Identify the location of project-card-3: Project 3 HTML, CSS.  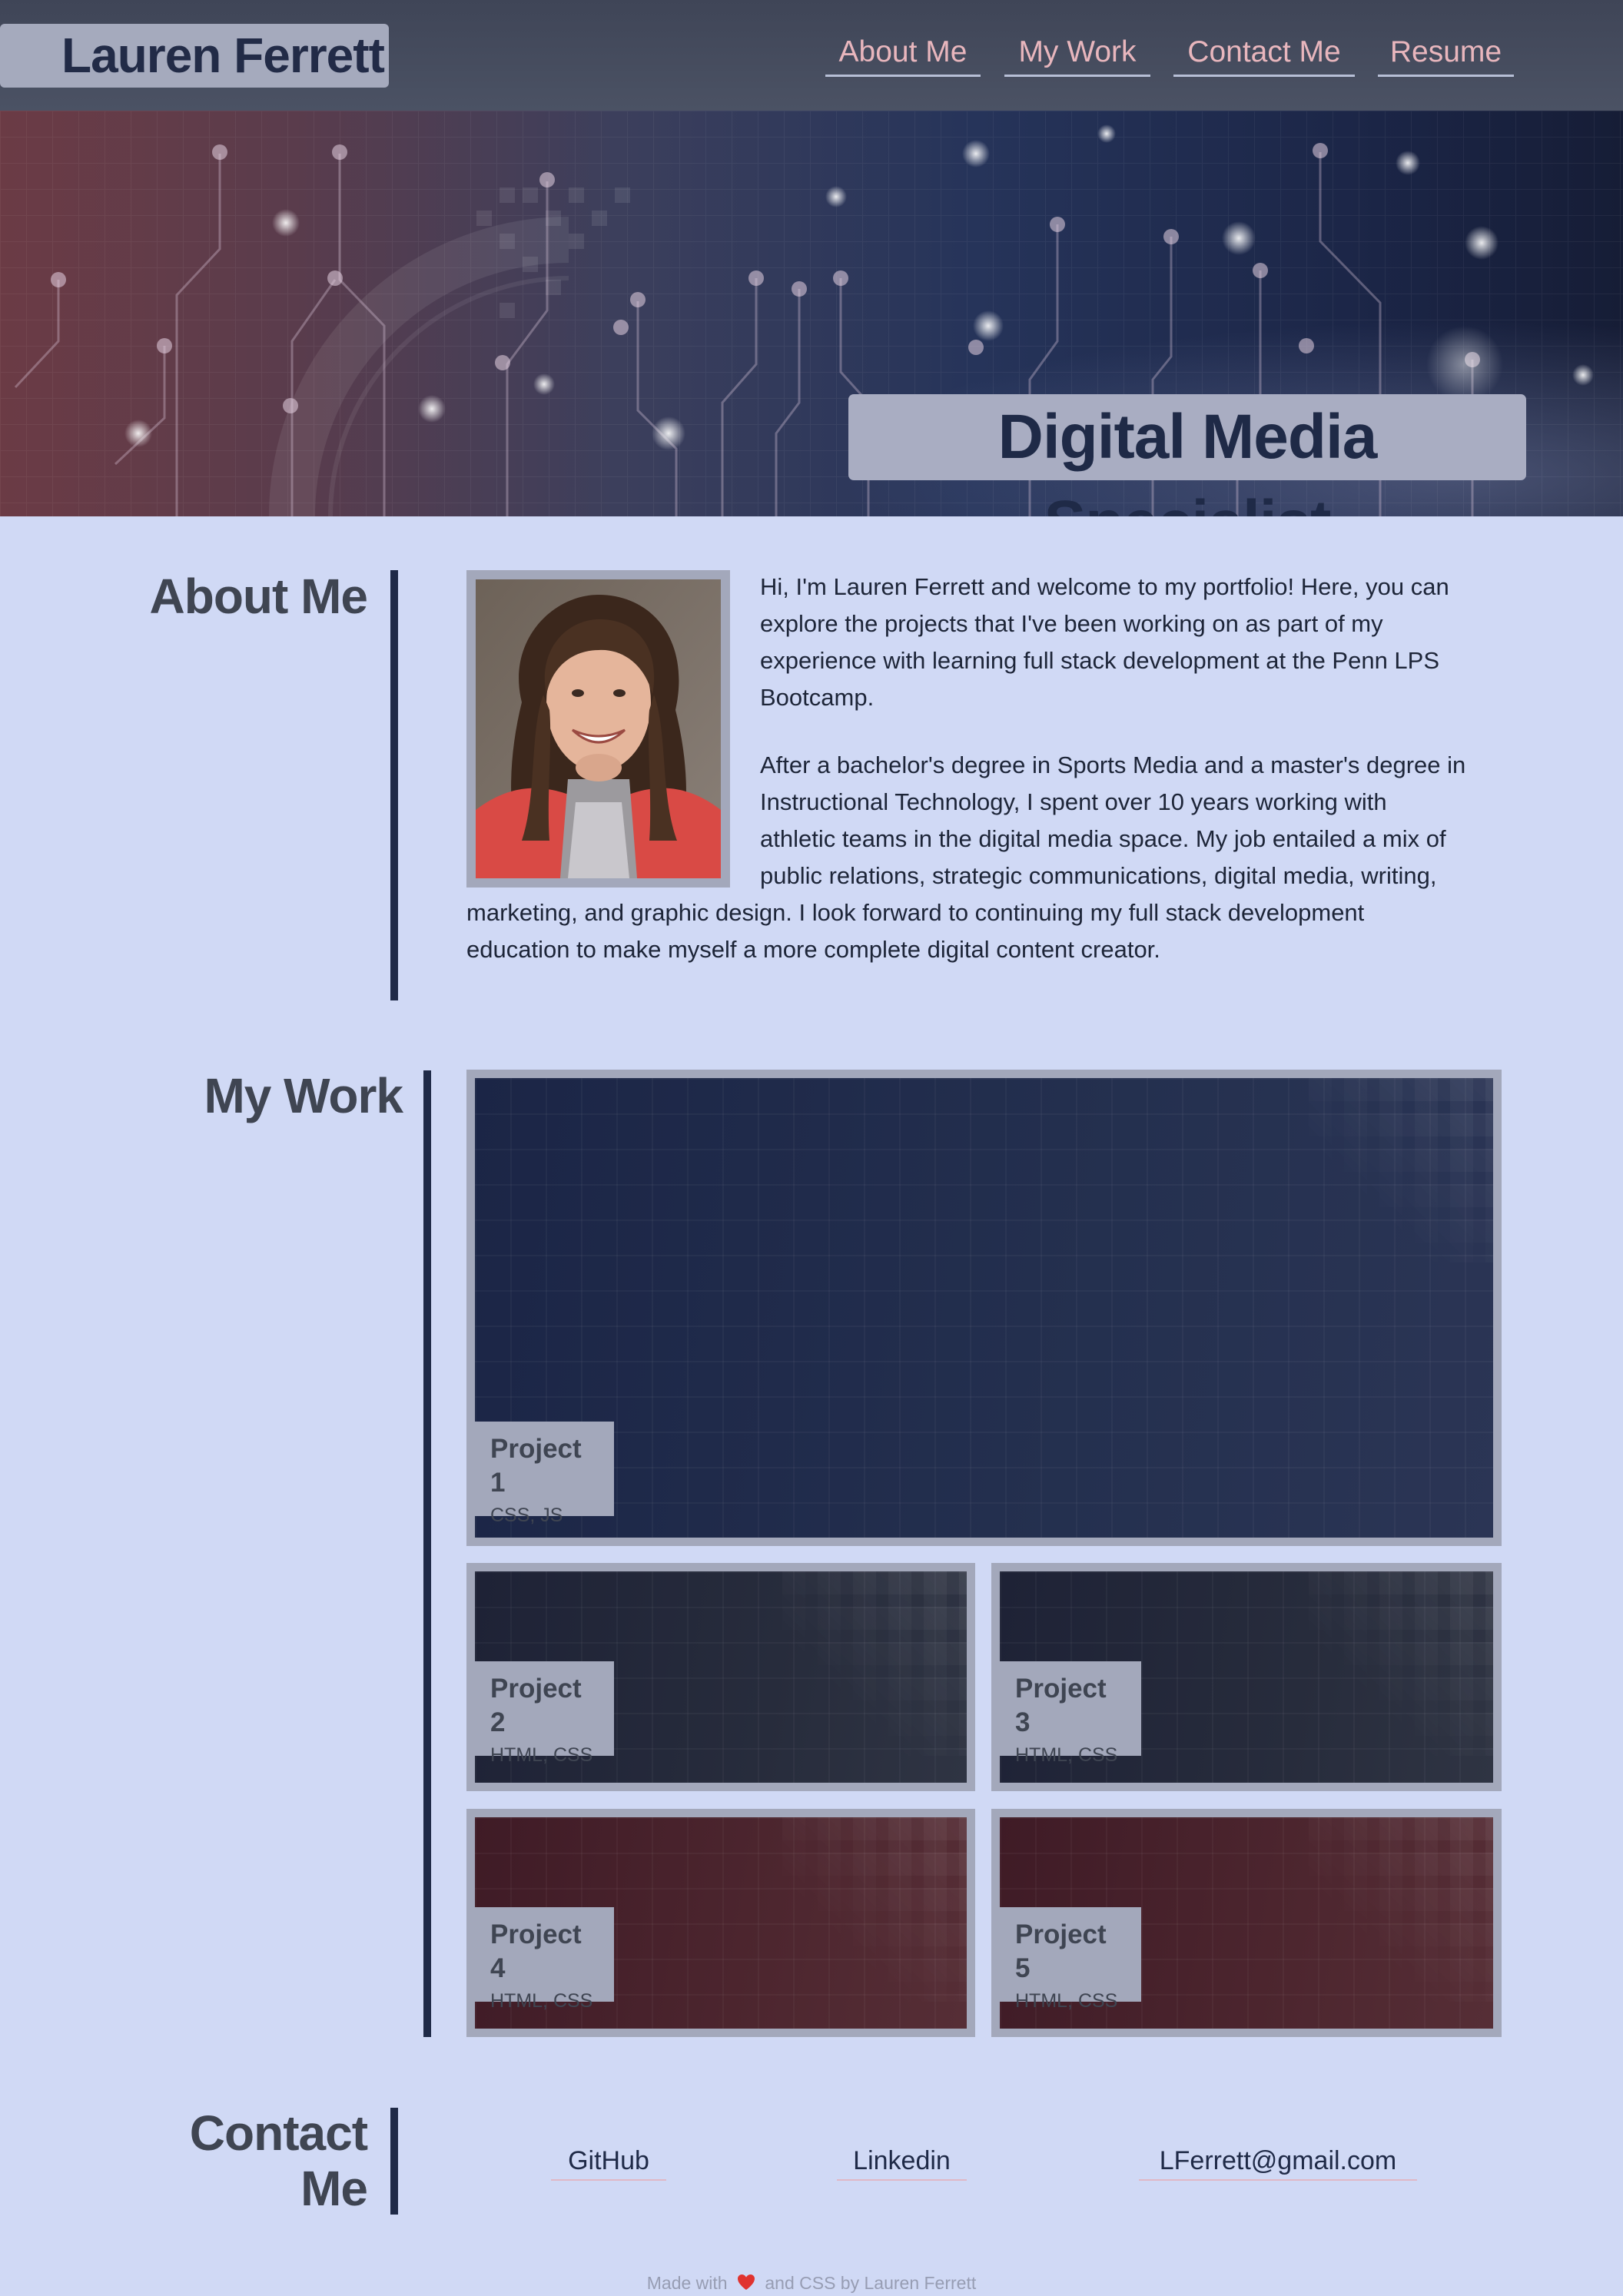
(1246, 1677).